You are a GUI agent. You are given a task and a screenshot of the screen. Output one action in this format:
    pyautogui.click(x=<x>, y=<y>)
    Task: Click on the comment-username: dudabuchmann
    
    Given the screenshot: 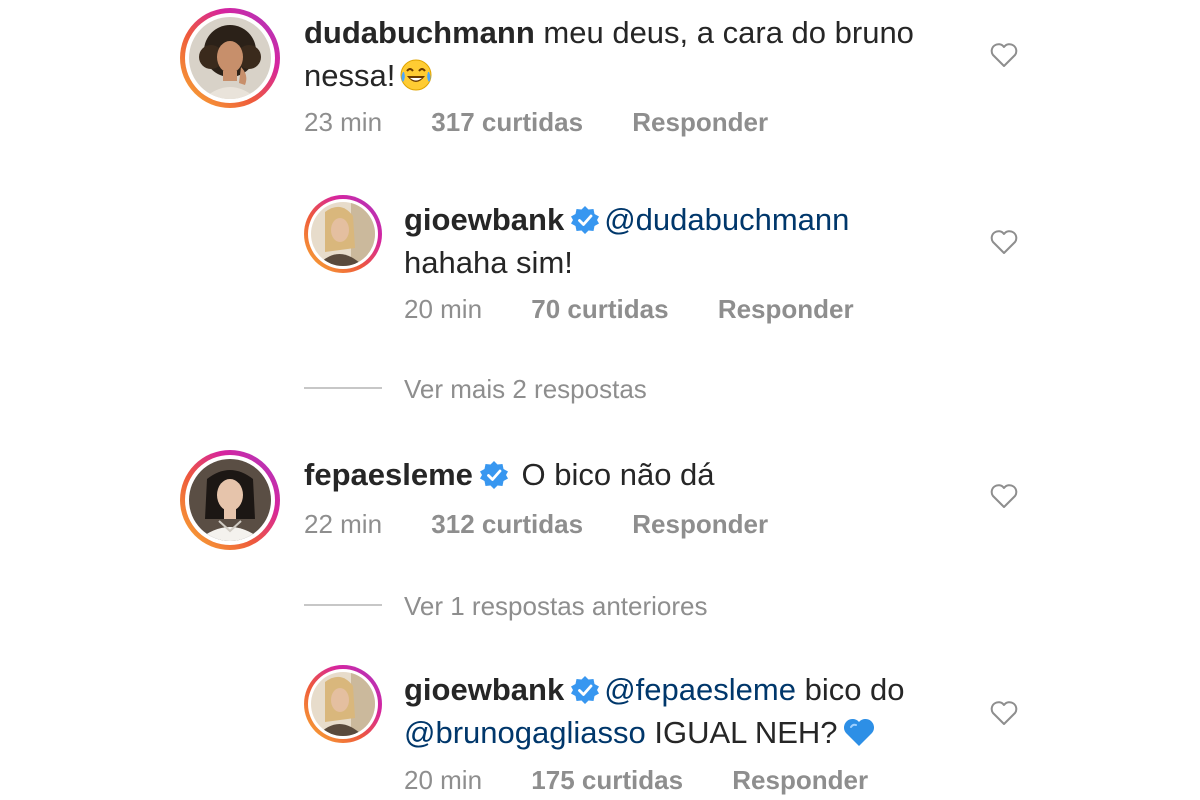 What is the action you would take?
    pyautogui.click(x=419, y=32)
    